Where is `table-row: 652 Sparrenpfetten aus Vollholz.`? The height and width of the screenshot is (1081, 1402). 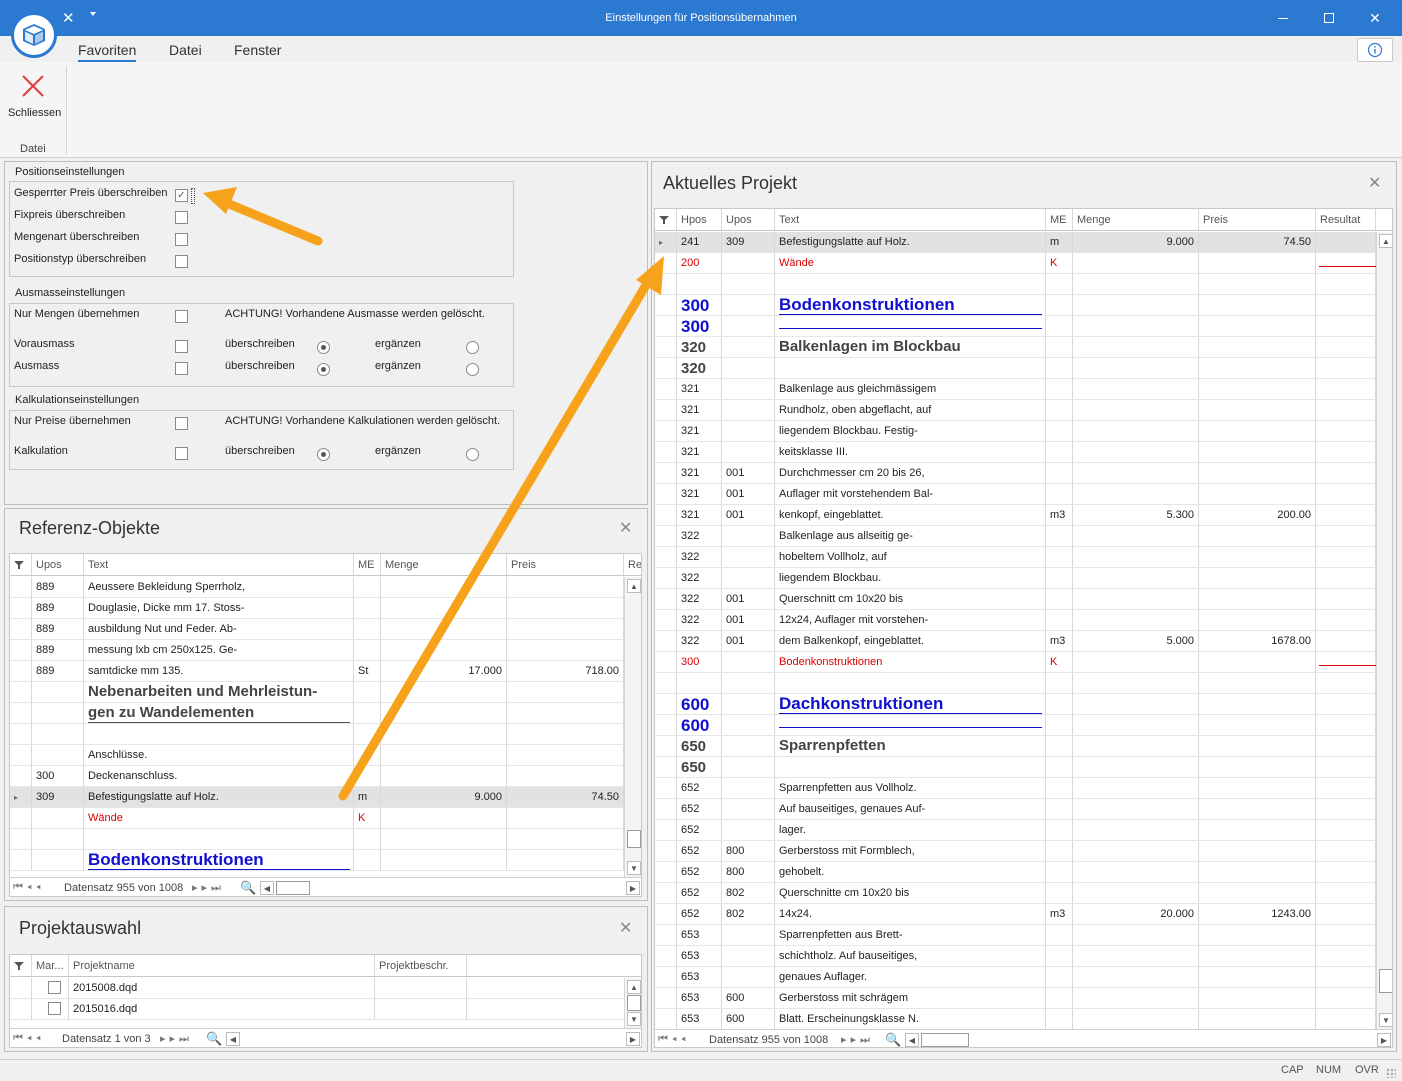 table-row: 652 Sparrenpfetten aus Vollholz. is located at coordinates (1015, 788).